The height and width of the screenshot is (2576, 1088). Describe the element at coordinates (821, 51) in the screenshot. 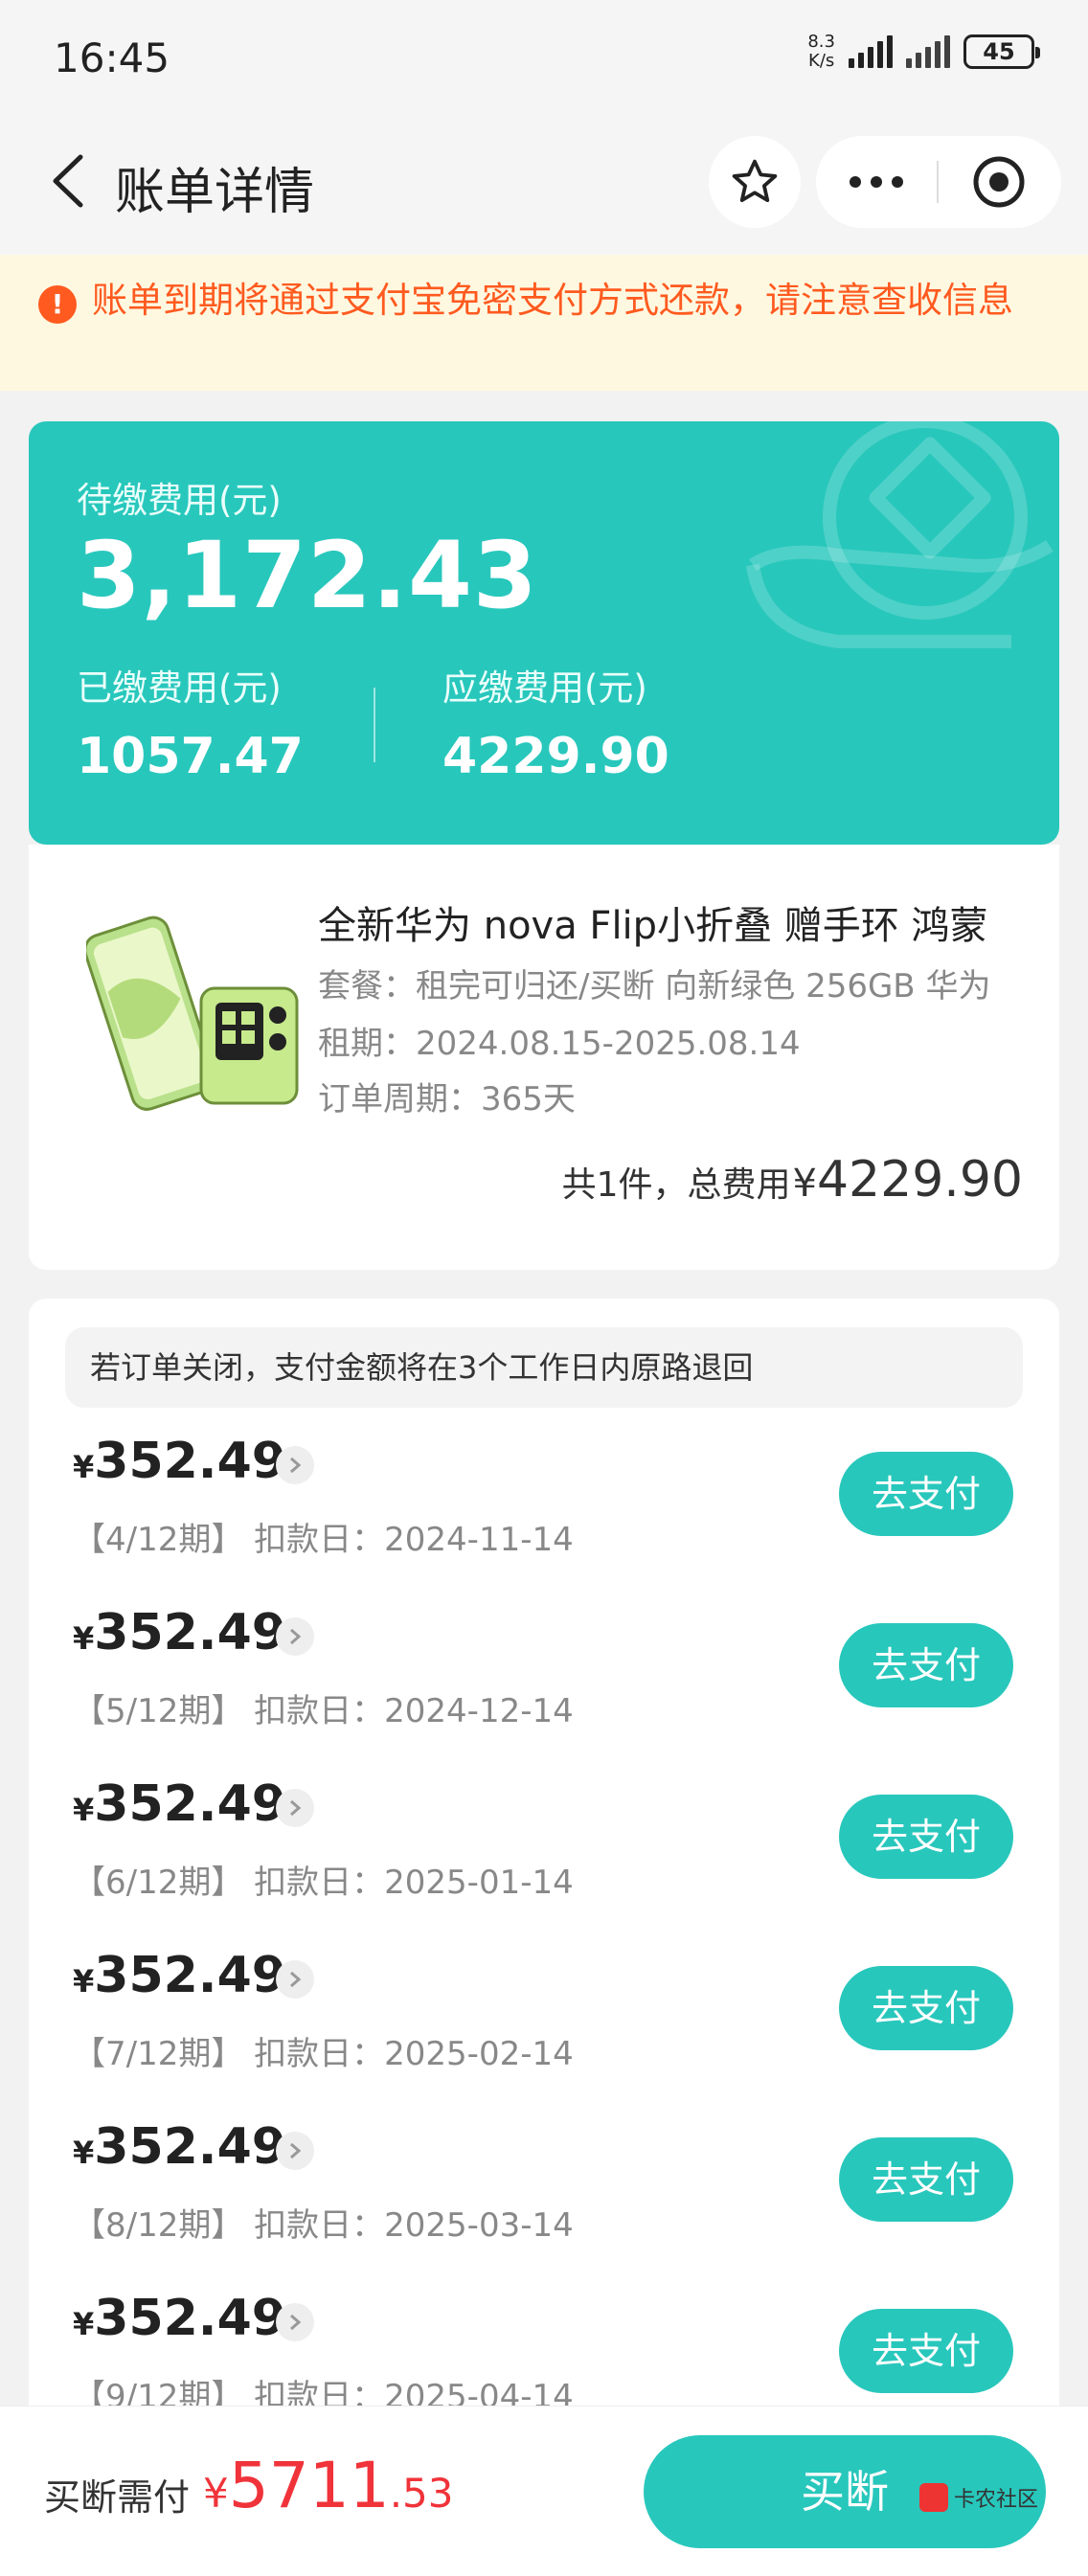

I see `network-speed: 8.3 K/s` at that location.